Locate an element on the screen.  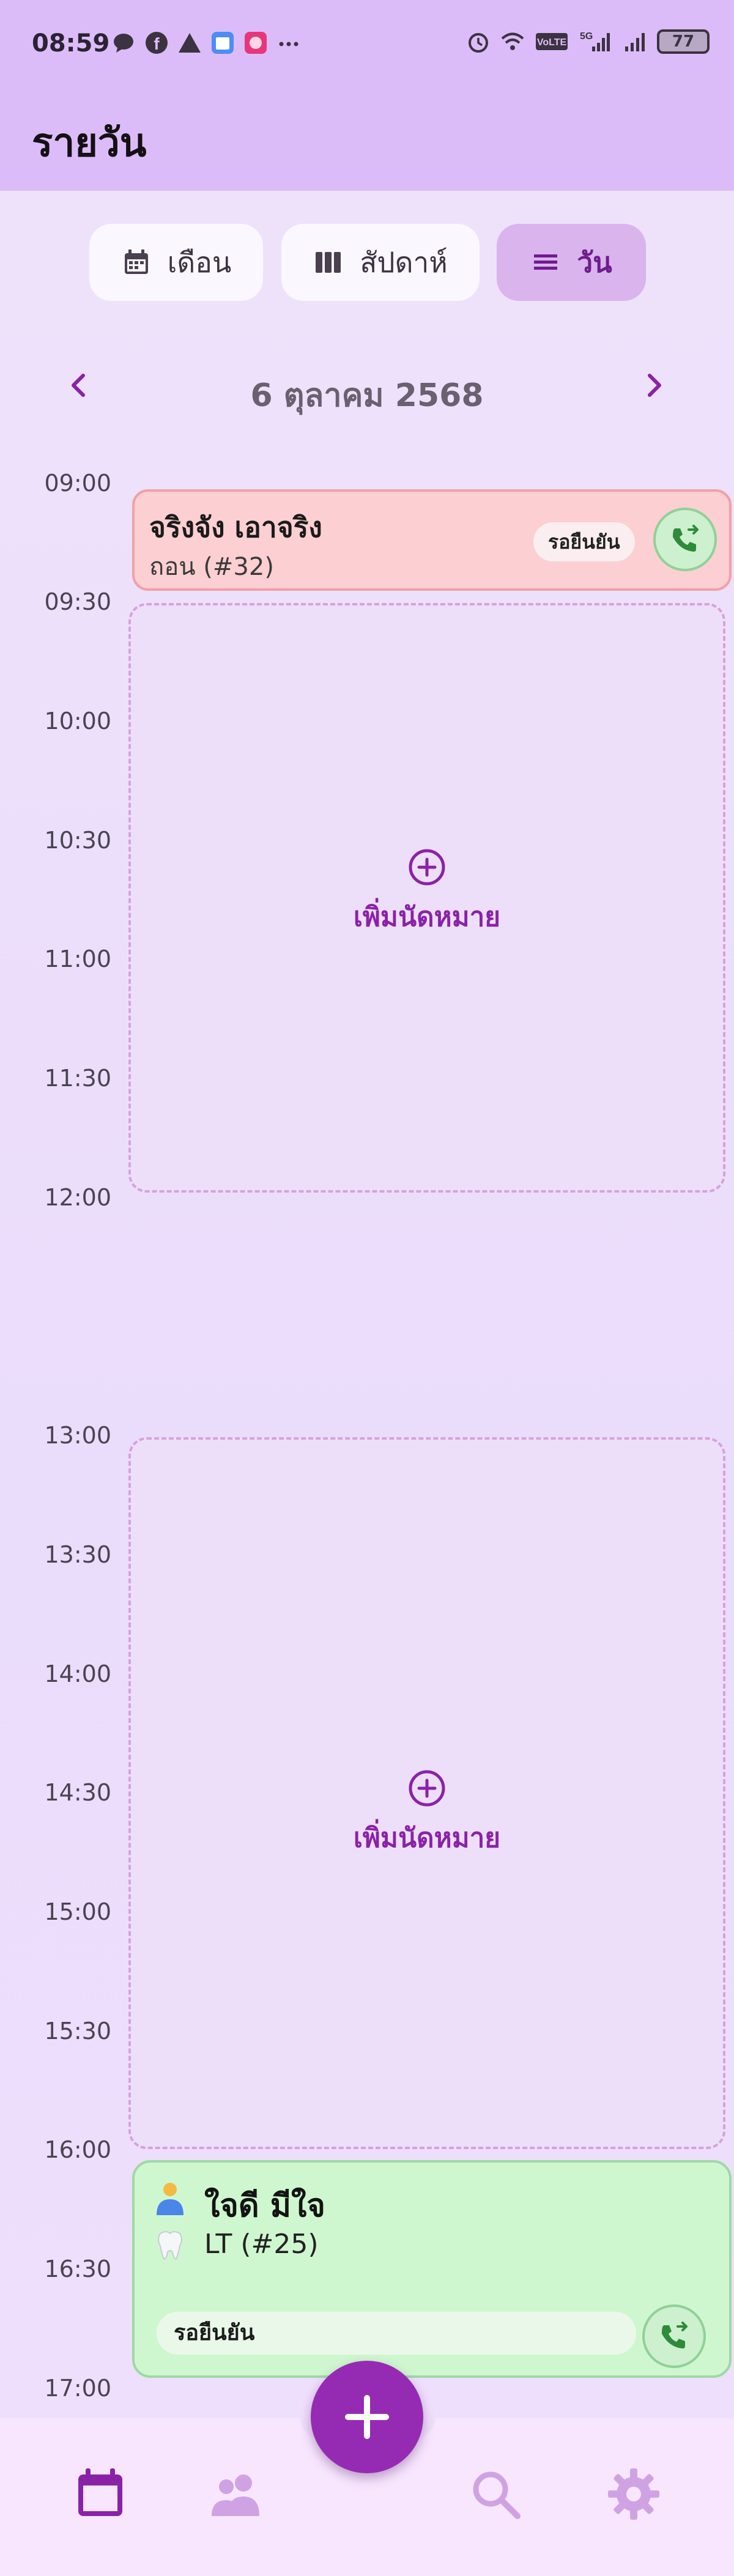
time-label: 09:00 is located at coordinates (77, 483).